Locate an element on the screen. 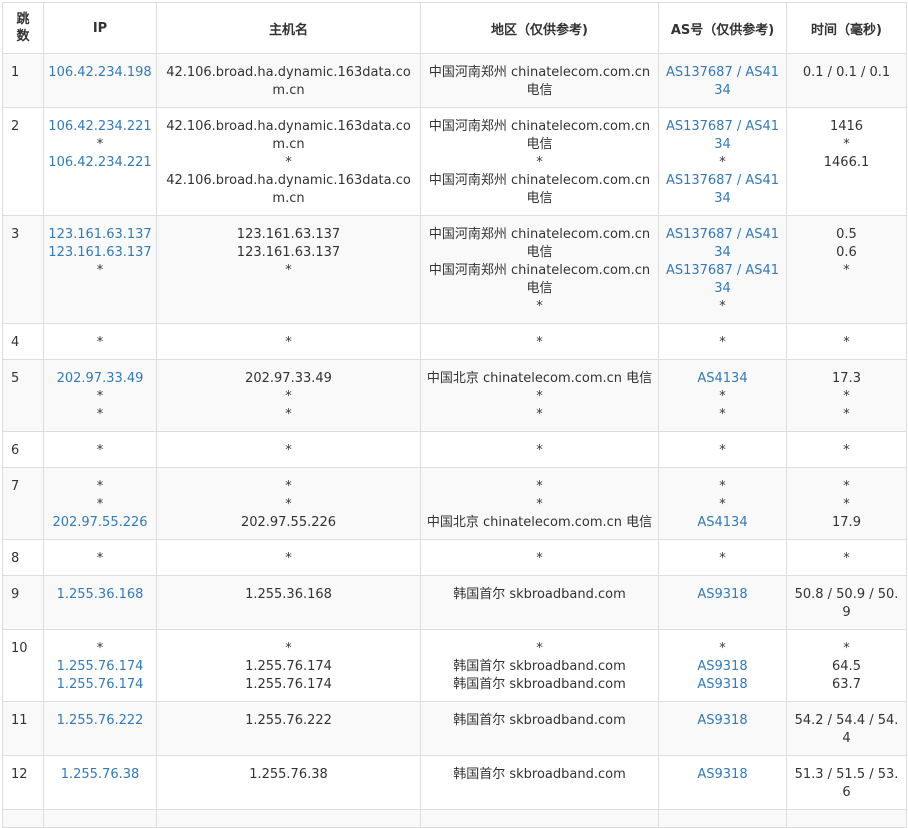 This screenshot has width=908, height=828. time-value: 64.5 is located at coordinates (846, 666).